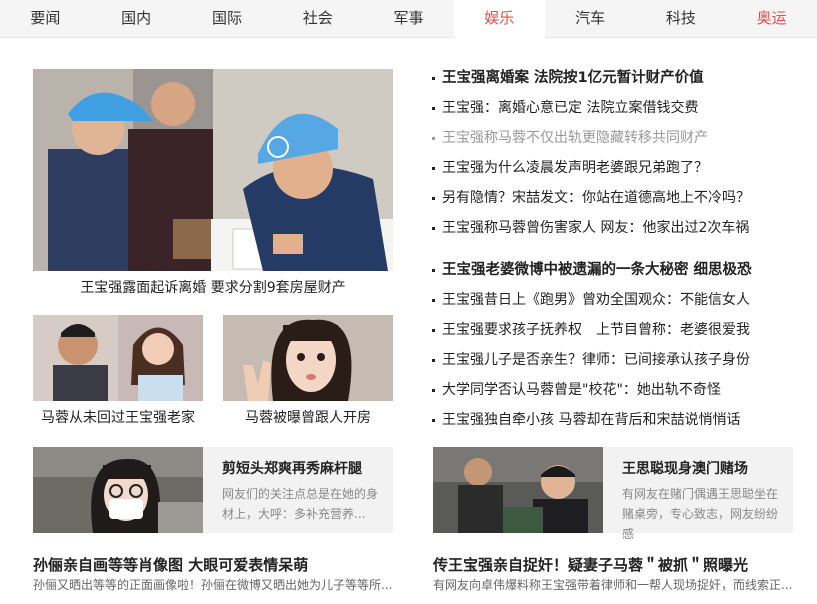 Image resolution: width=817 pixels, height=604 pixels. I want to click on feature-title-2: 王思聪现身澳门赌场, so click(685, 468).